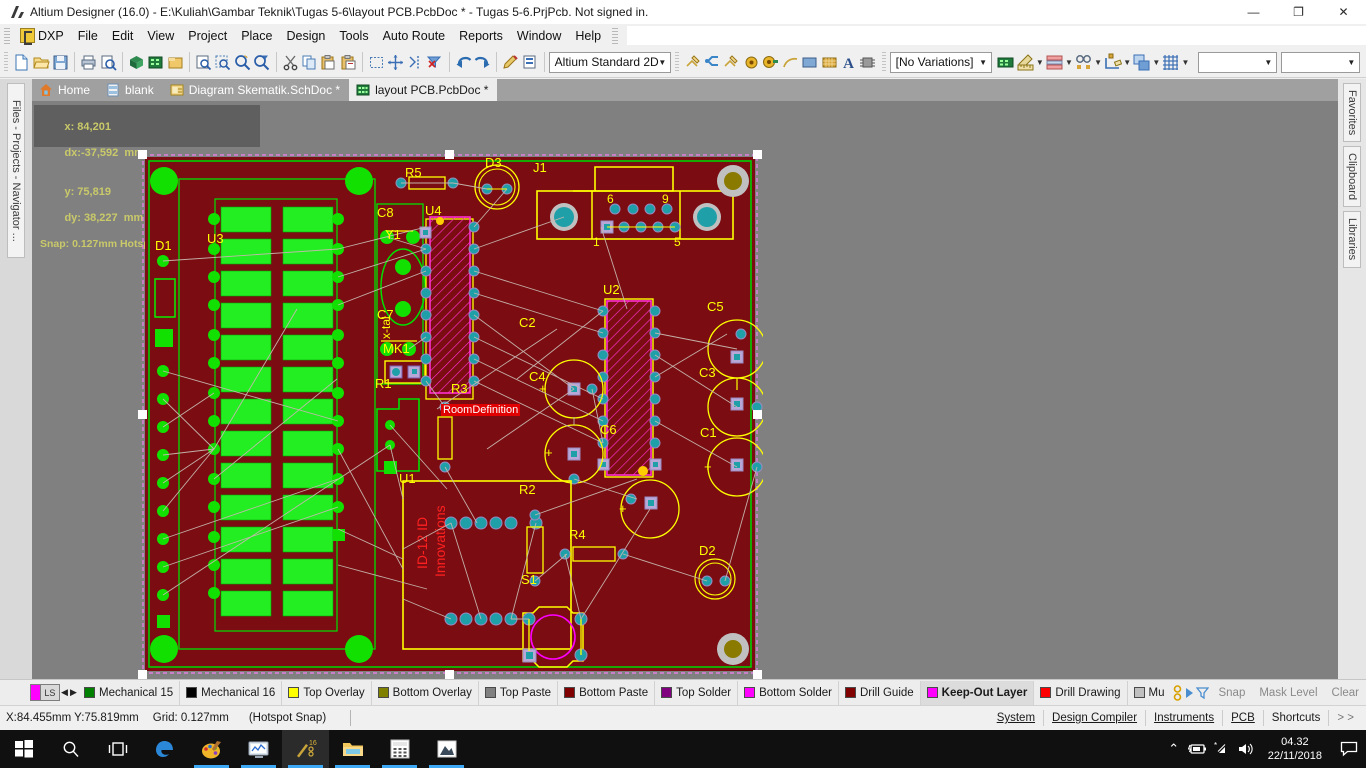 This screenshot has width=1366, height=768. Describe the element at coordinates (828, 62) in the screenshot. I see `place-polygon-icon` at that location.